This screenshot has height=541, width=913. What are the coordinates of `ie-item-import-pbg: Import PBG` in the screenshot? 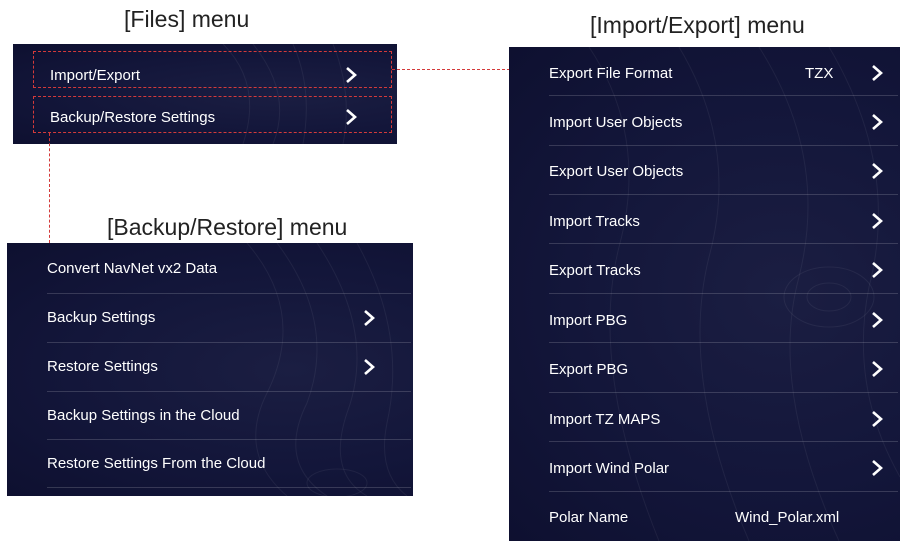 It's located at (704, 320).